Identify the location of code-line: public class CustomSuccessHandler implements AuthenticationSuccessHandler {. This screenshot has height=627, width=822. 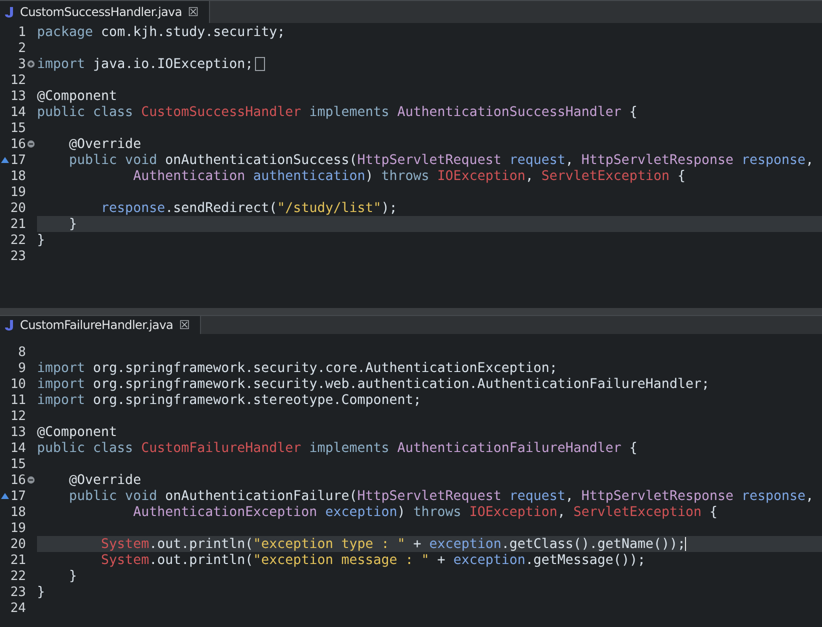
(337, 112).